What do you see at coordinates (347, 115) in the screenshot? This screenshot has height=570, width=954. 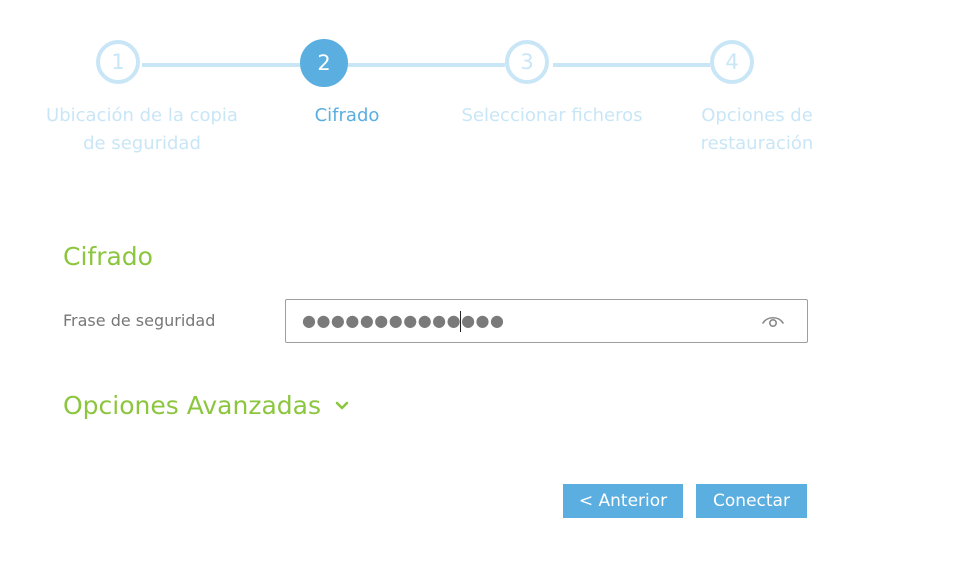 I see `step-2-label: Cifrado` at bounding box center [347, 115].